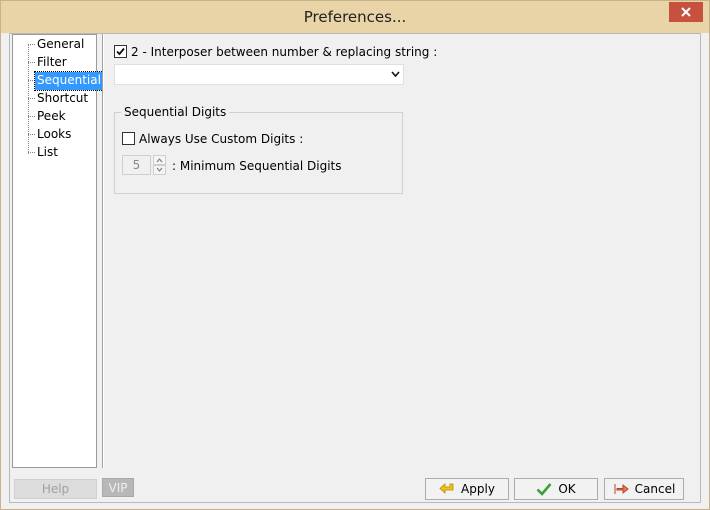 Image resolution: width=710 pixels, height=510 pixels. I want to click on help-label: Help, so click(55, 489).